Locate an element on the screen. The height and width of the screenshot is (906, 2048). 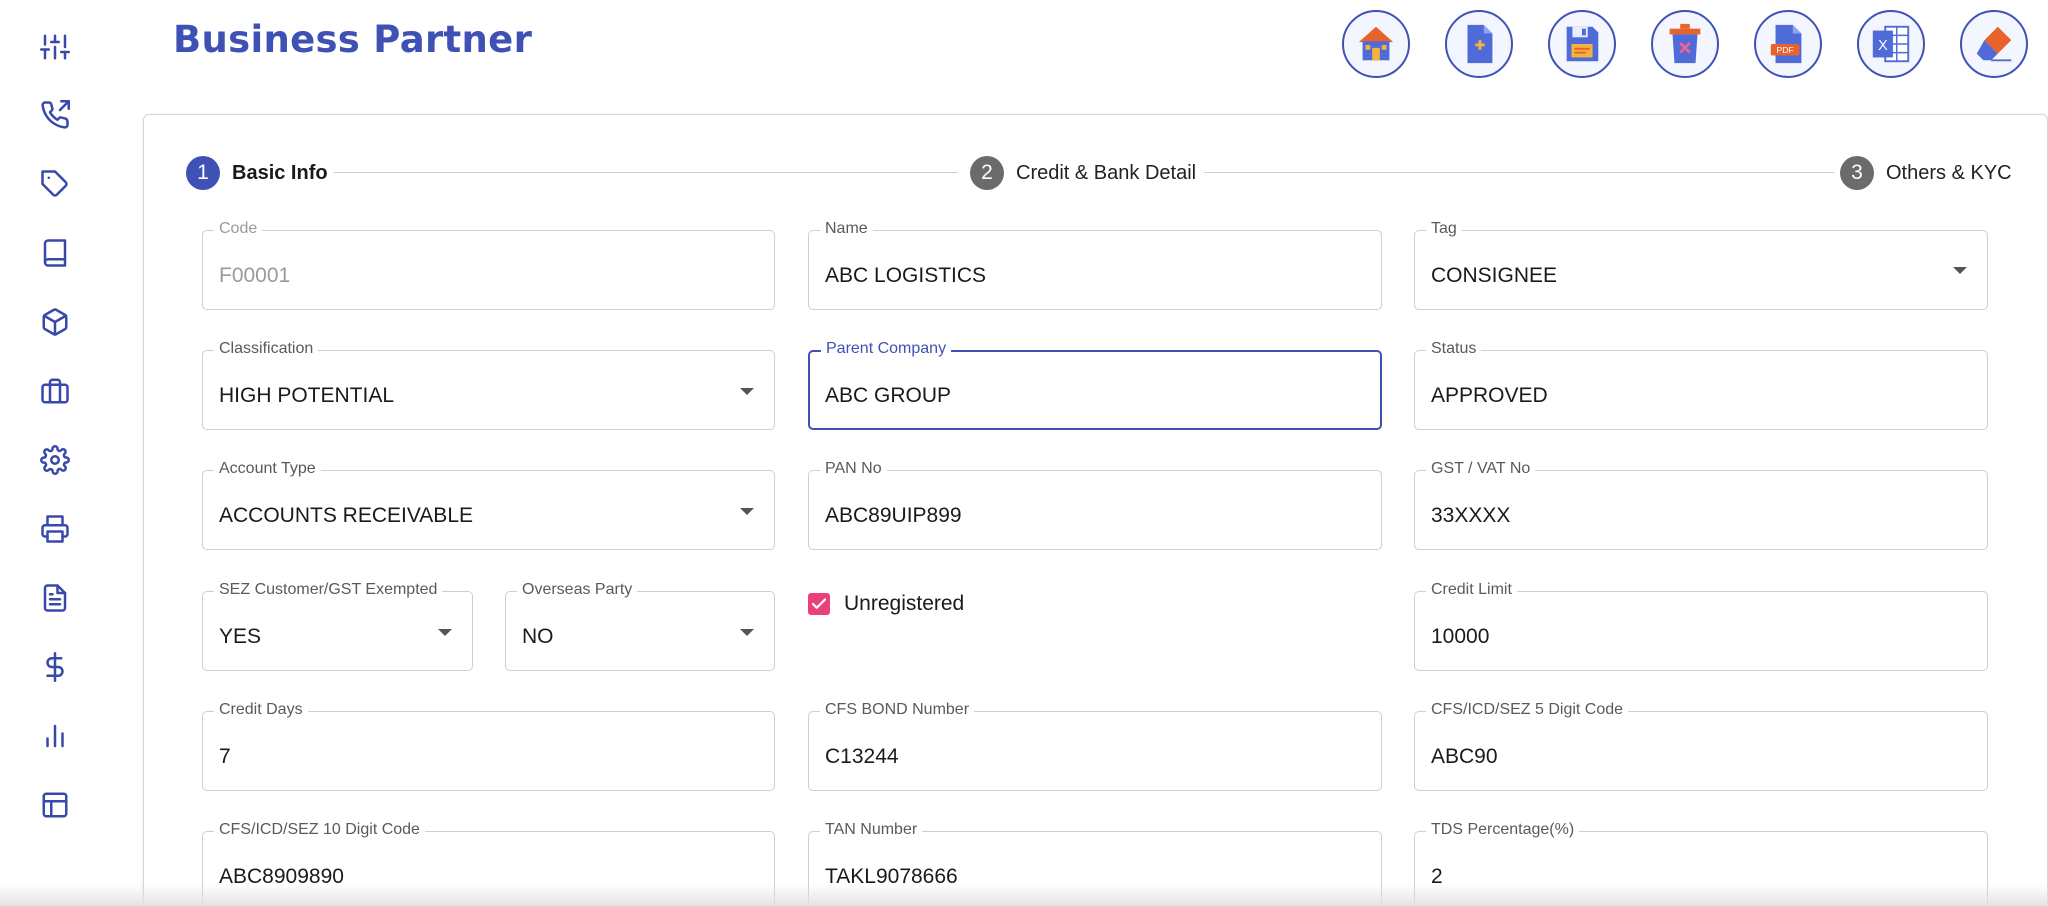
checkbox-label: Unregistered is located at coordinates (904, 603).